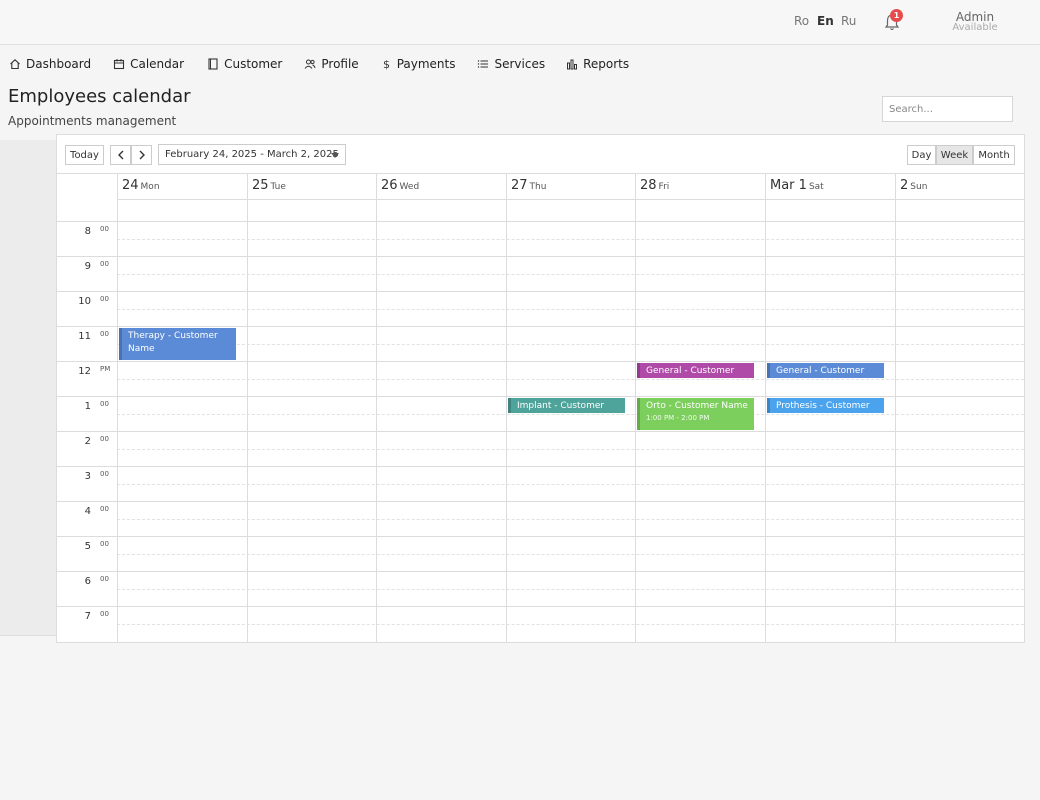  I want to click on hour-suffix: PM, so click(105, 369).